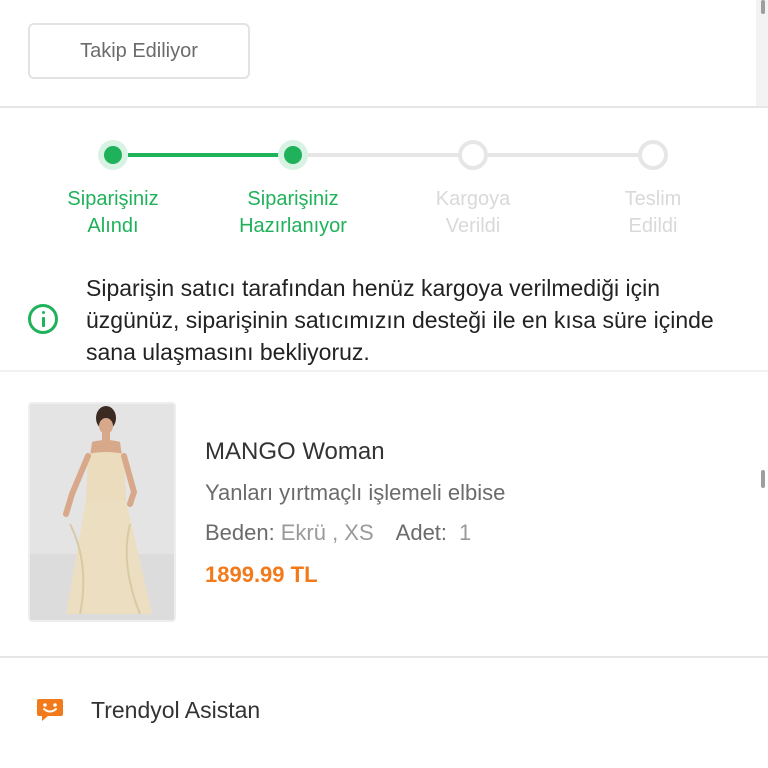  Describe the element at coordinates (139, 51) in the screenshot. I see `following-button: Takip Ediliyor` at that location.